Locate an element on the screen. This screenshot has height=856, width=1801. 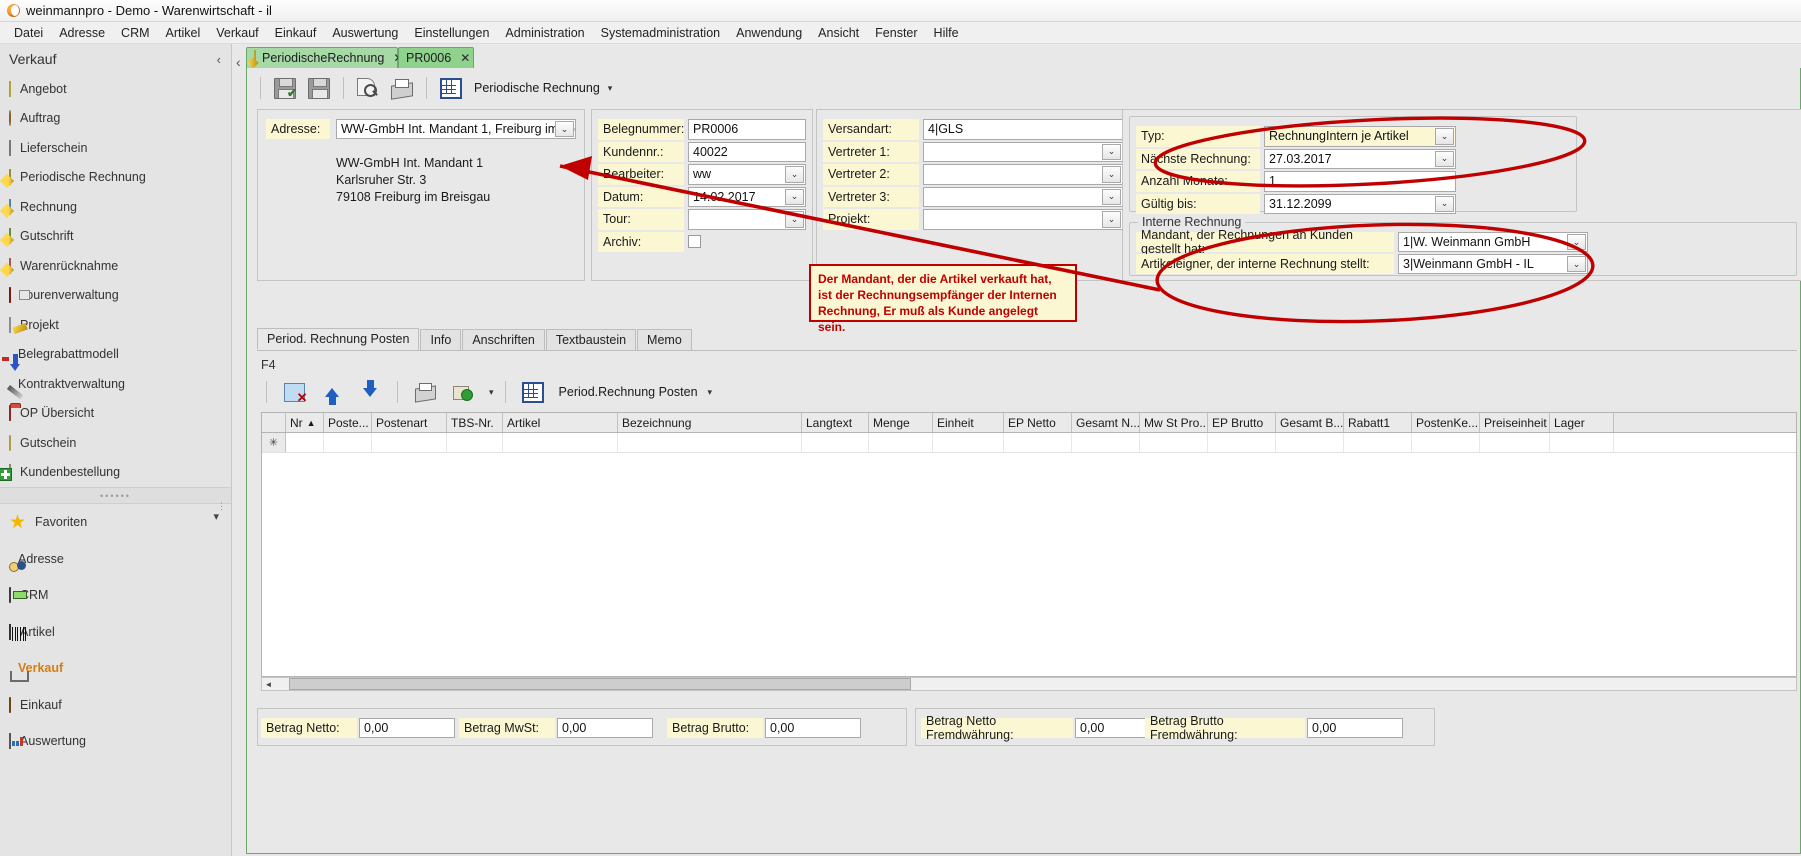
sidebar-item-projekt: Projekt is located at coordinates (115, 325).